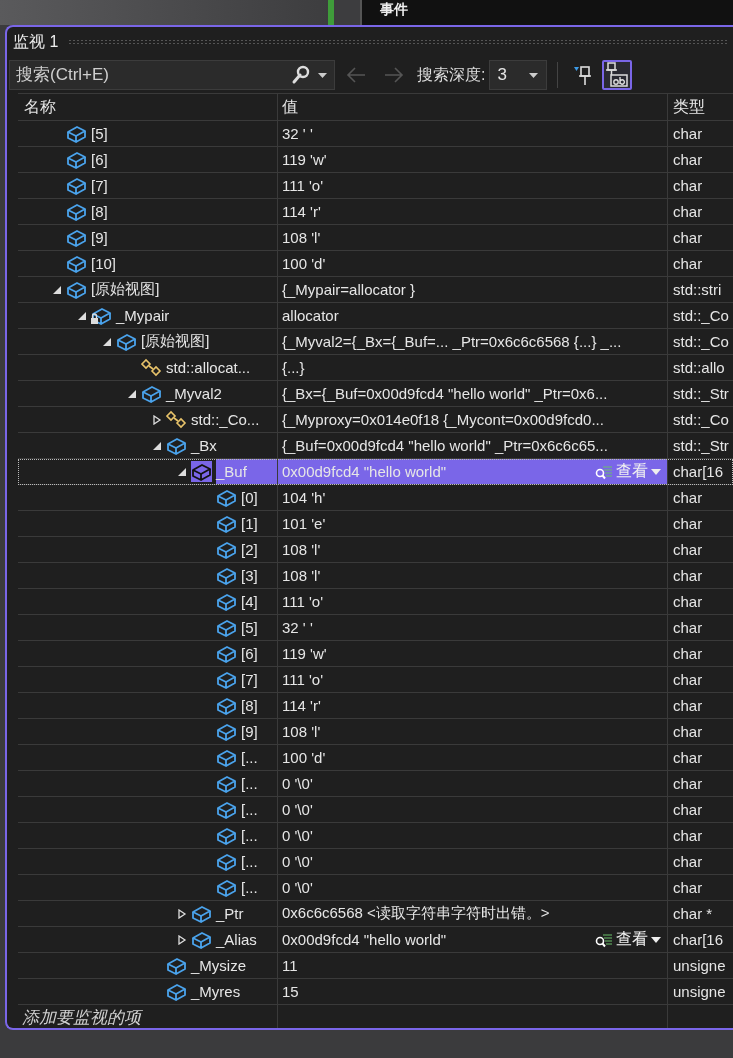 Image resolution: width=733 pixels, height=1058 pixels. Describe the element at coordinates (693, 913) in the screenshot. I see `variable-type: char *` at that location.